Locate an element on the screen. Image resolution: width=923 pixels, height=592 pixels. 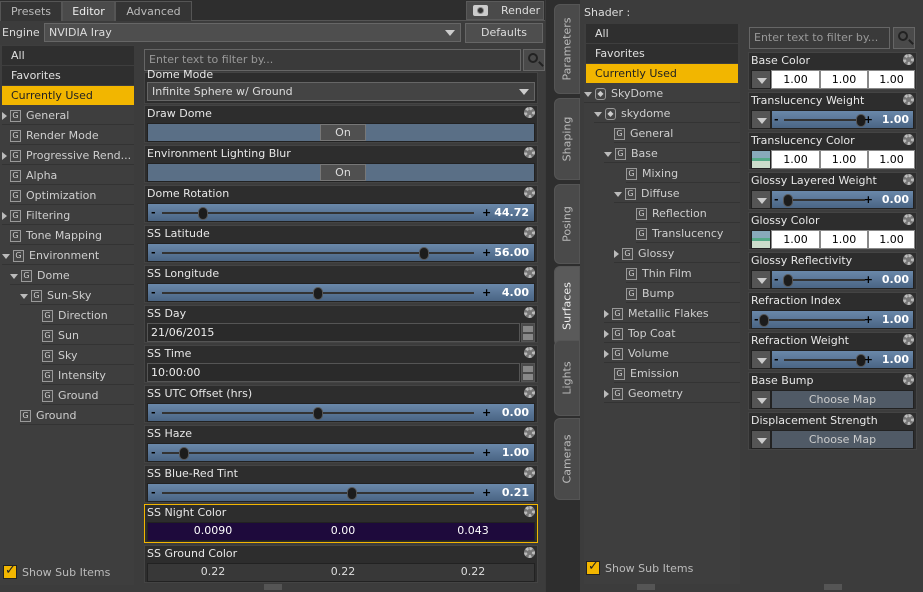
tree-item-alpha: G Alpha is located at coordinates (72, 175).